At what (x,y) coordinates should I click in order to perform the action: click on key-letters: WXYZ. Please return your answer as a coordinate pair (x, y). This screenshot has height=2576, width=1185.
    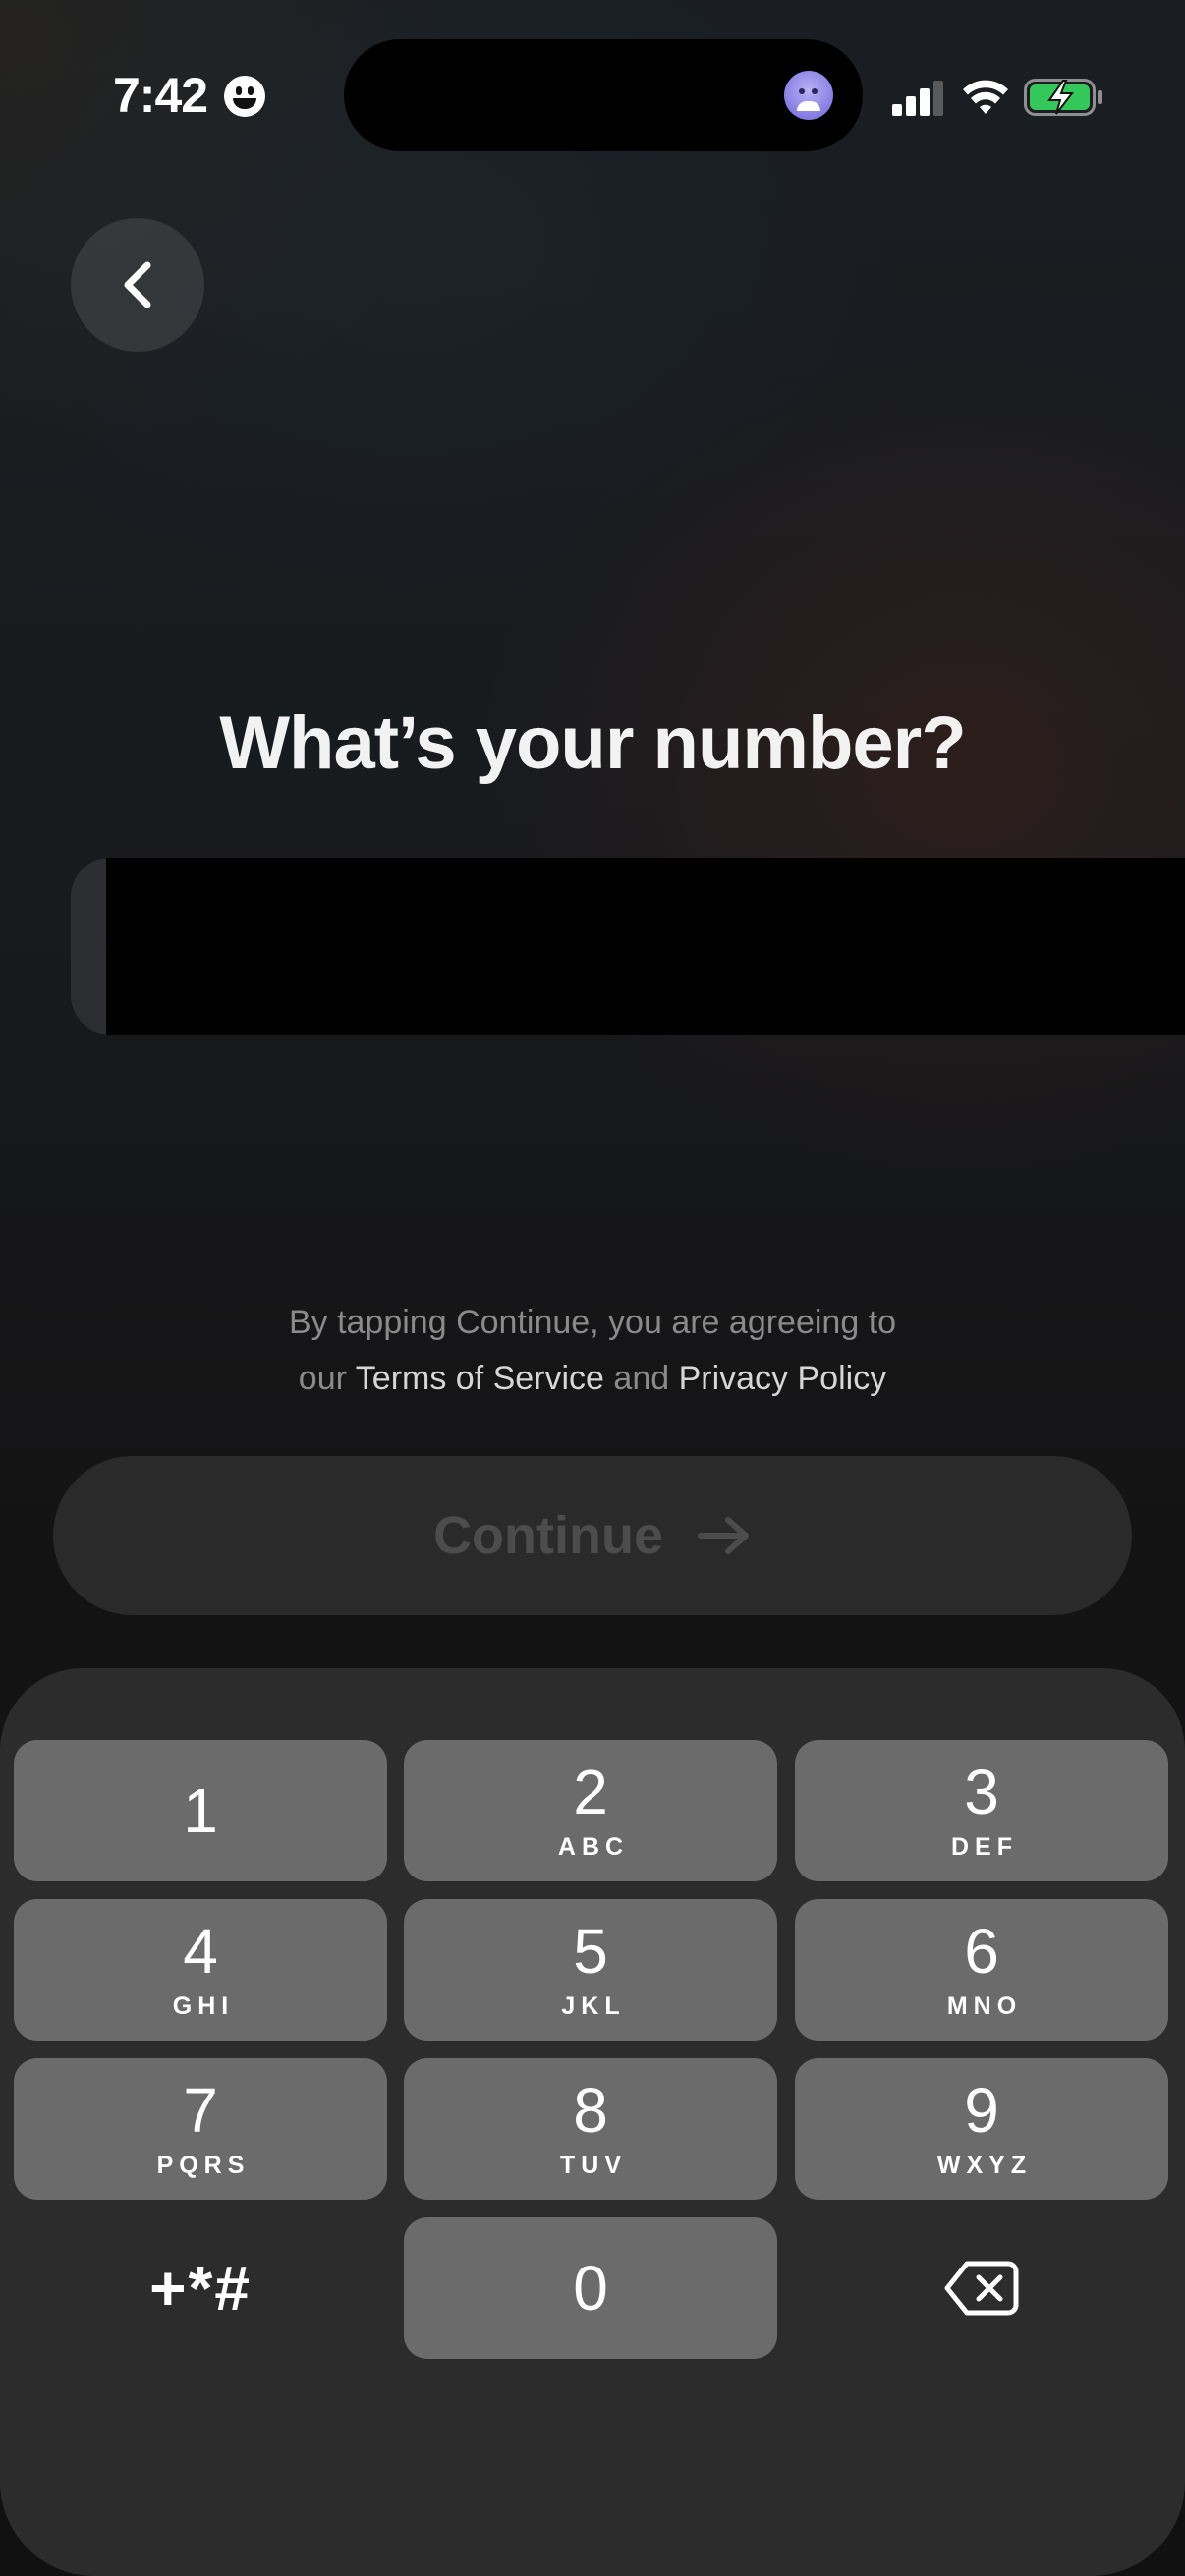
    Looking at the image, I should click on (985, 2165).